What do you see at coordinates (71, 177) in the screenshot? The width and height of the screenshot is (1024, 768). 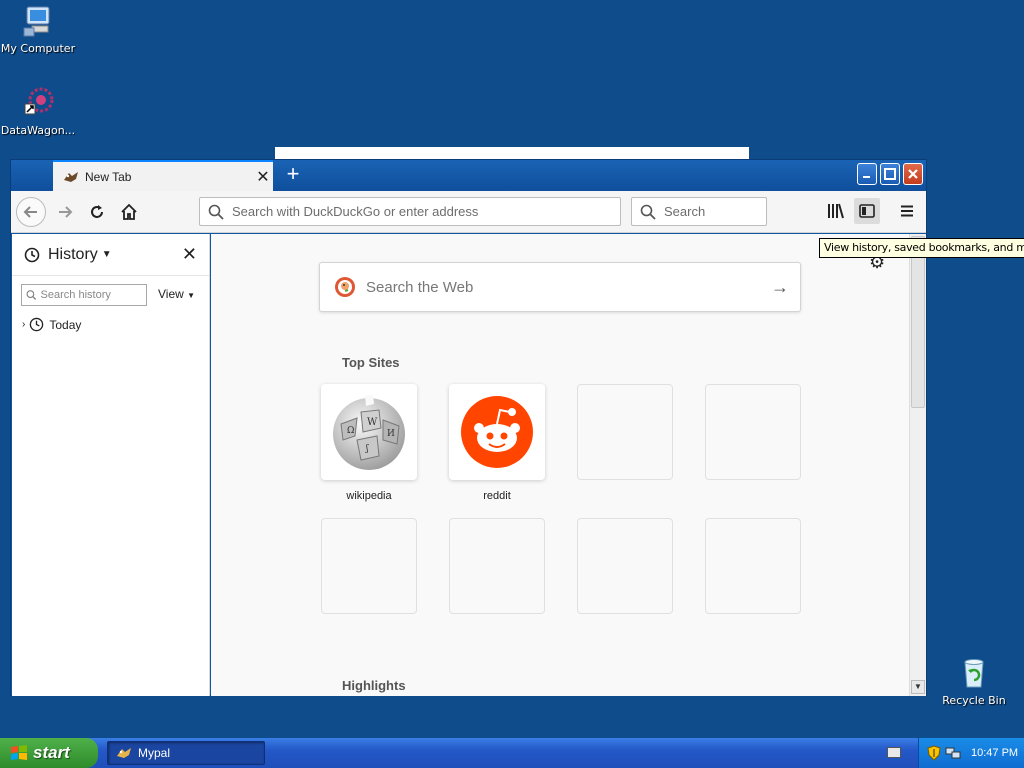 I see `mypal-tab-icon` at bounding box center [71, 177].